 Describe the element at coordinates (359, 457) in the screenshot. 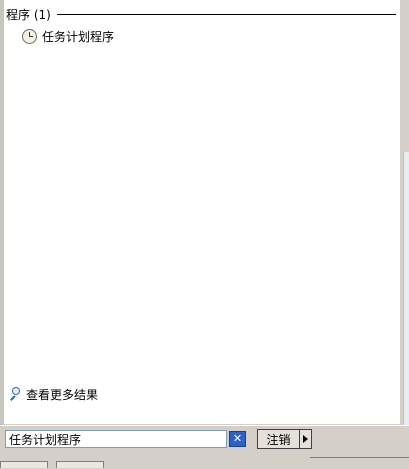

I see `bottom-divider` at that location.